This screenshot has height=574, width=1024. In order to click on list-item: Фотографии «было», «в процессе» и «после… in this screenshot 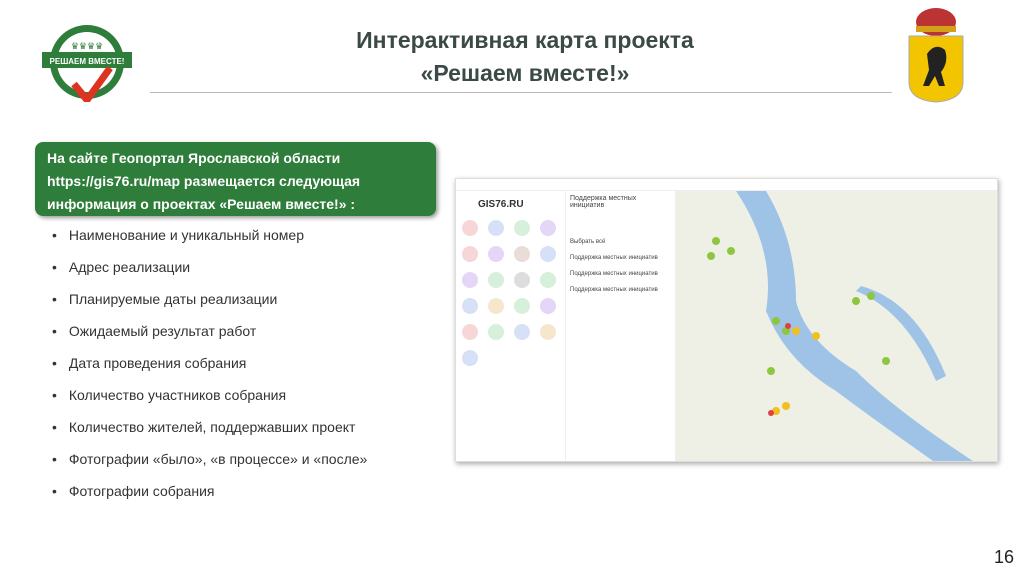, I will do `click(209, 464)`.